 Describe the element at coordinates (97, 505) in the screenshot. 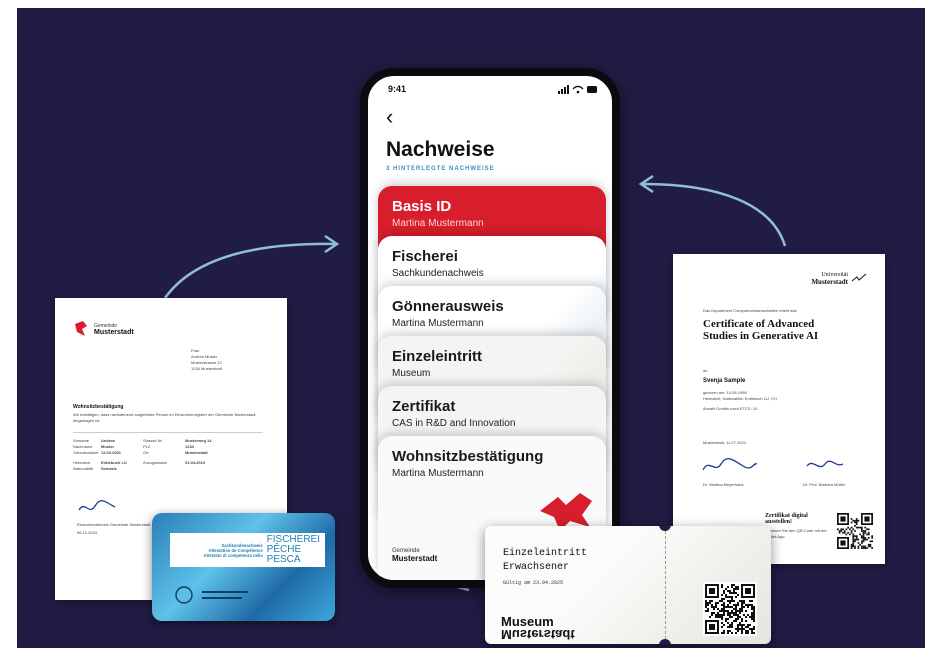

I see `signature-image` at that location.